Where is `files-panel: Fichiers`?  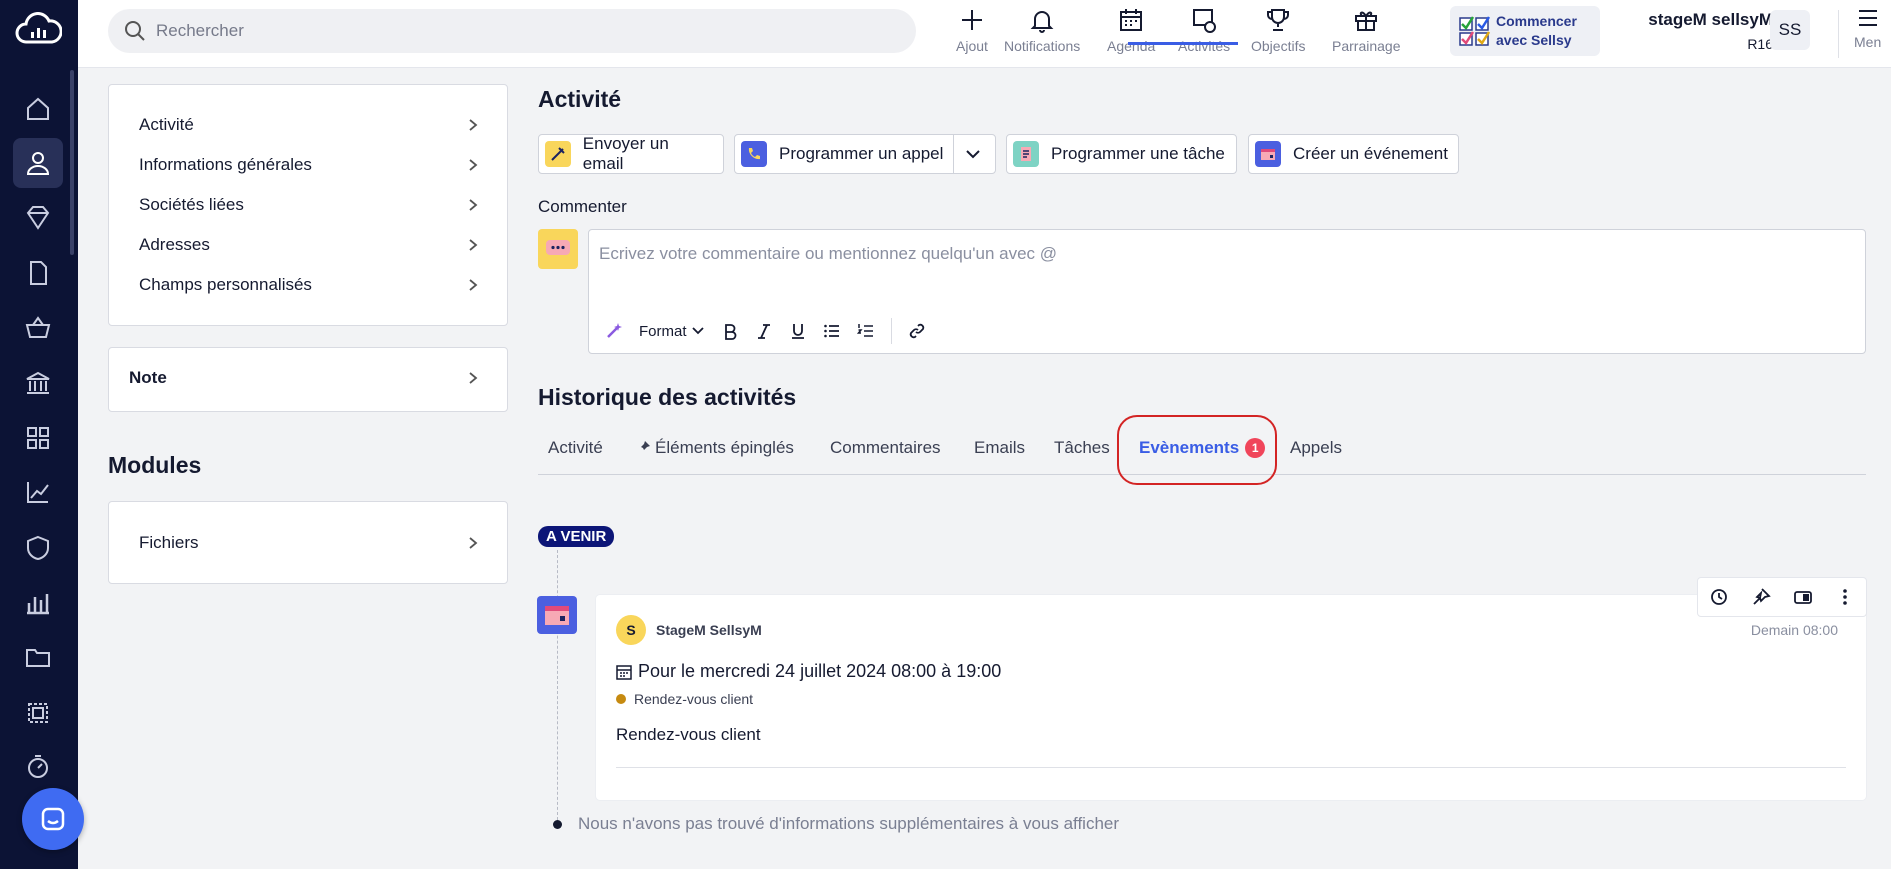 files-panel: Fichiers is located at coordinates (308, 542).